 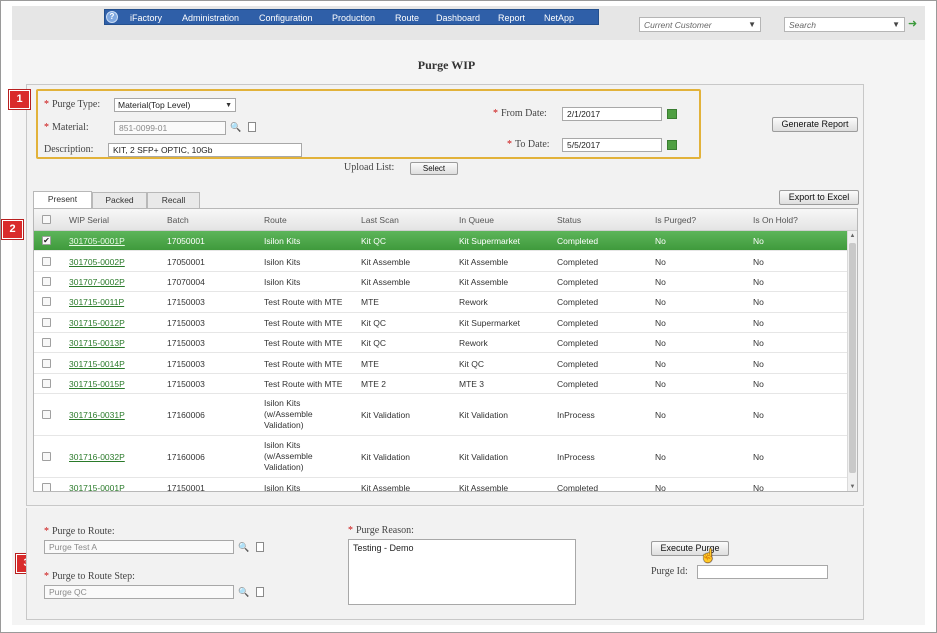 I want to click on last-scan-cell: MTE 2, so click(x=374, y=383).